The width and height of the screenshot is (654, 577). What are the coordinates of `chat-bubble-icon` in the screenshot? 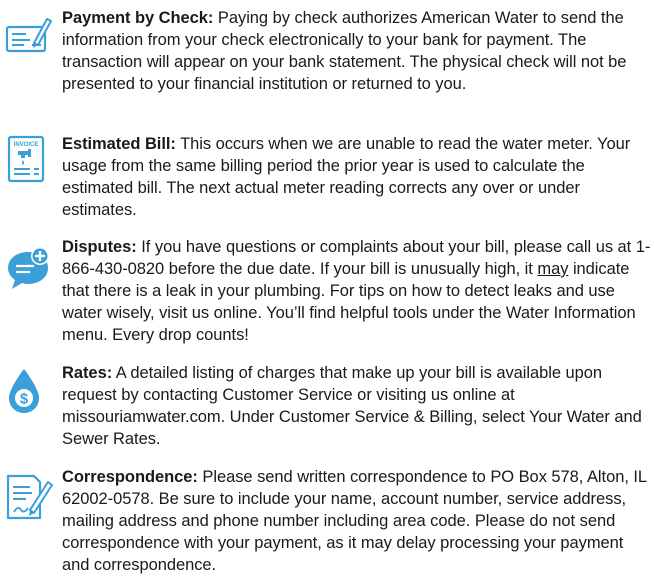 It's located at (29, 269).